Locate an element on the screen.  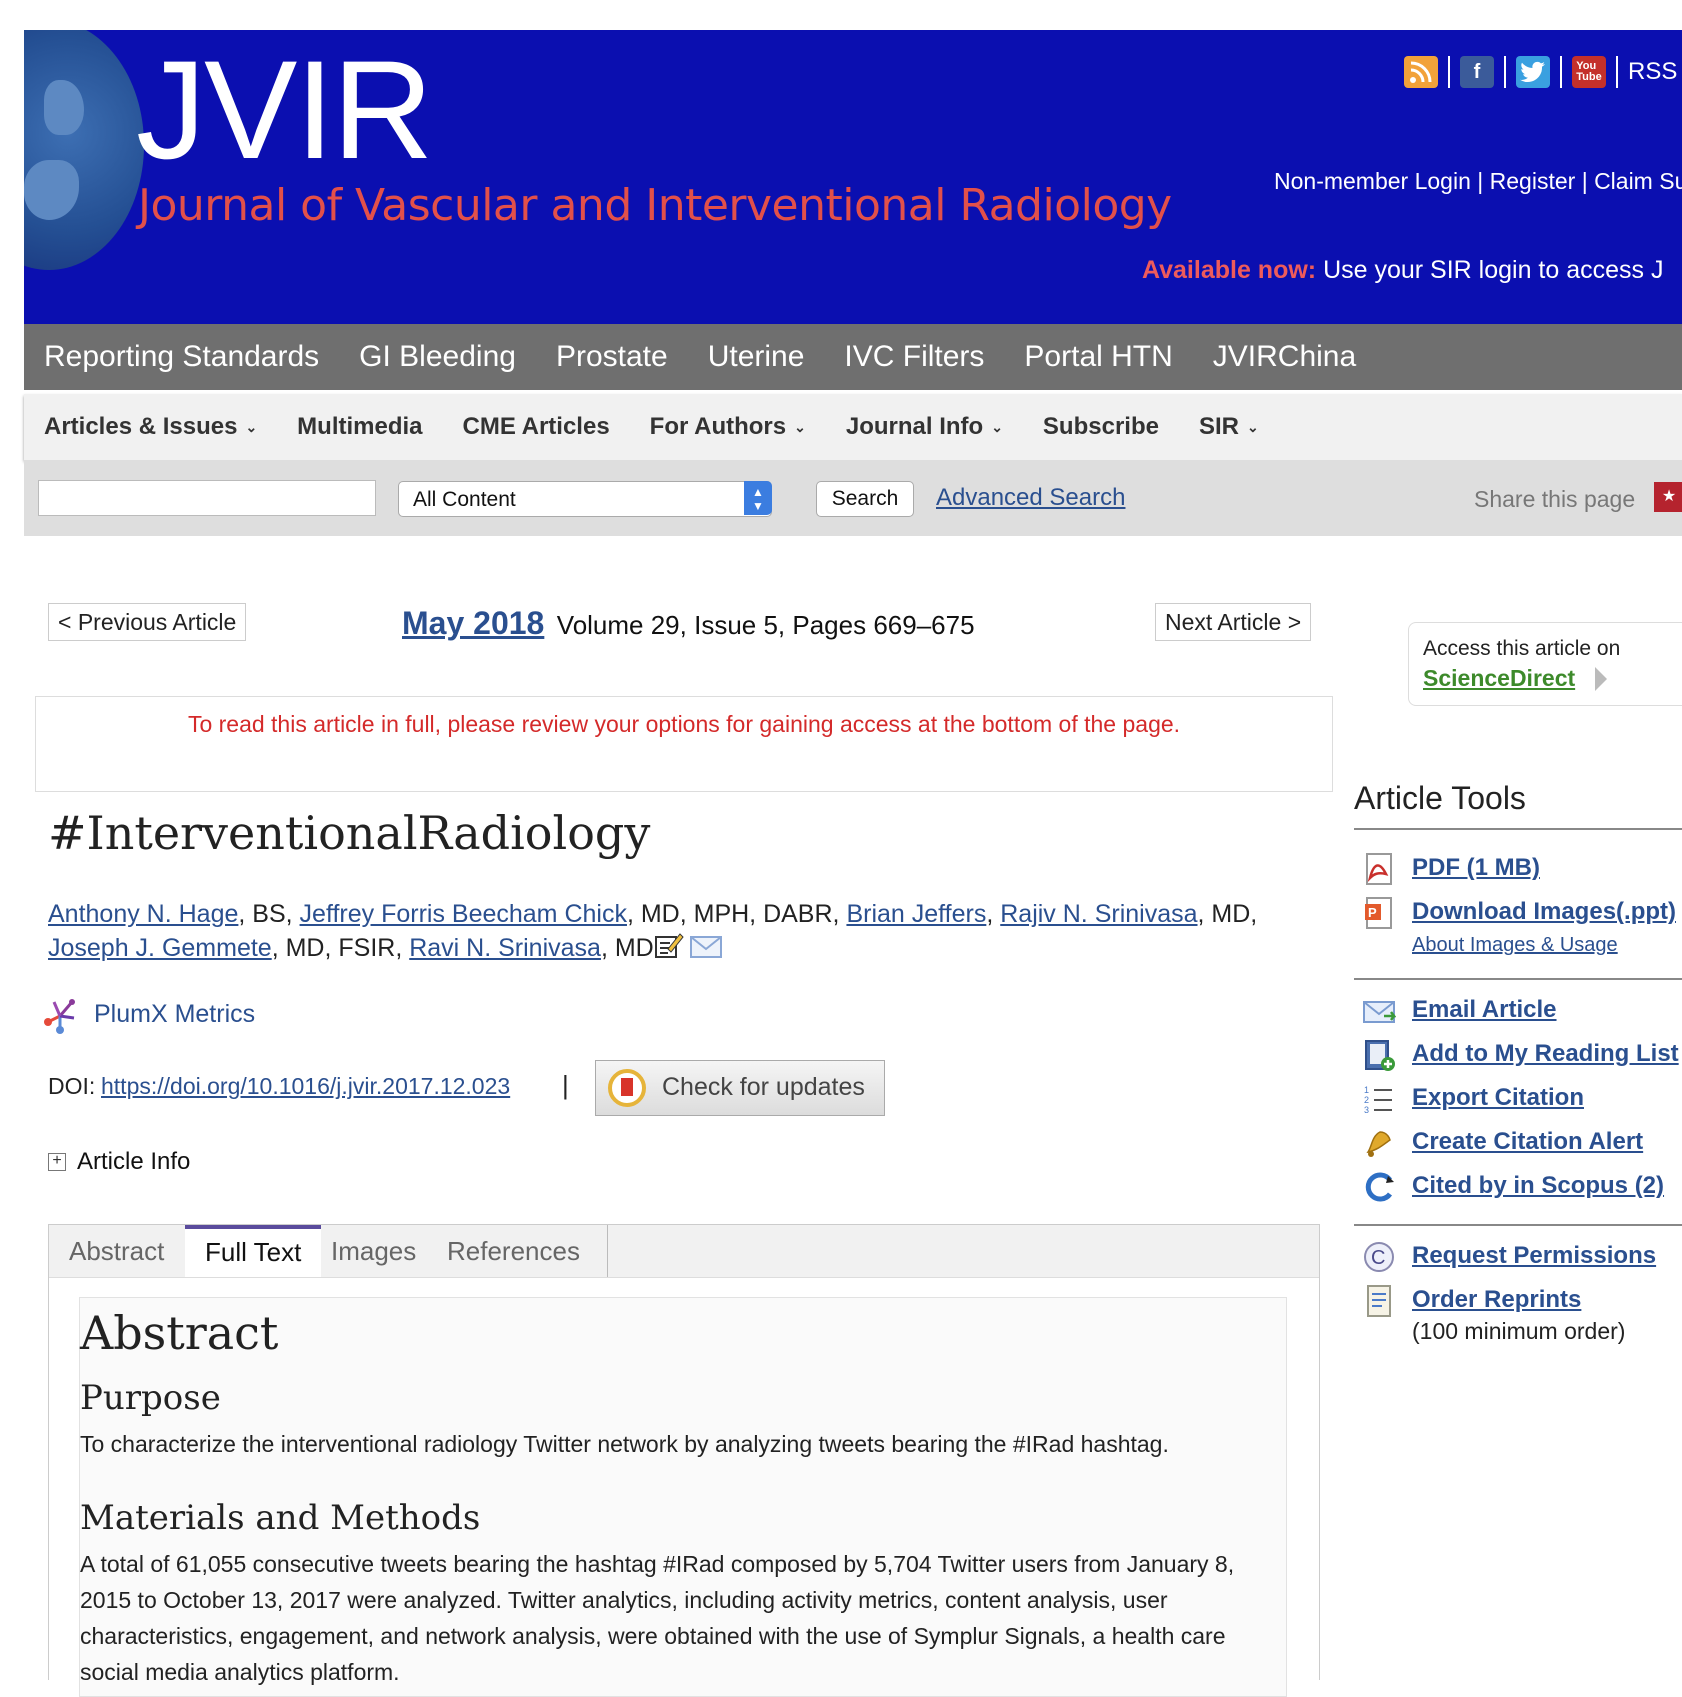
issue-date-link: May 2018 is located at coordinates (473, 623).